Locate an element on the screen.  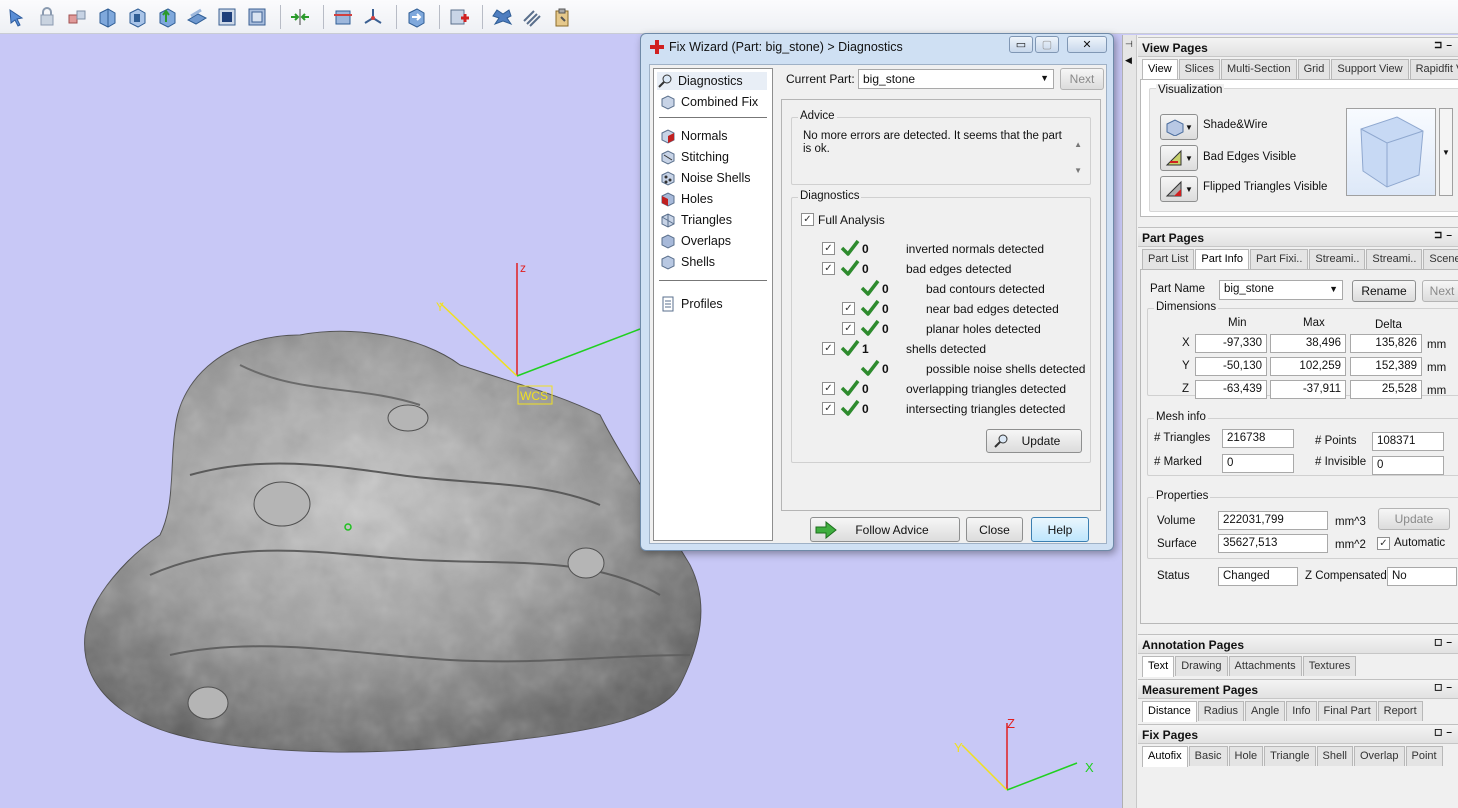
select-icon is located at coordinates (17, 17).